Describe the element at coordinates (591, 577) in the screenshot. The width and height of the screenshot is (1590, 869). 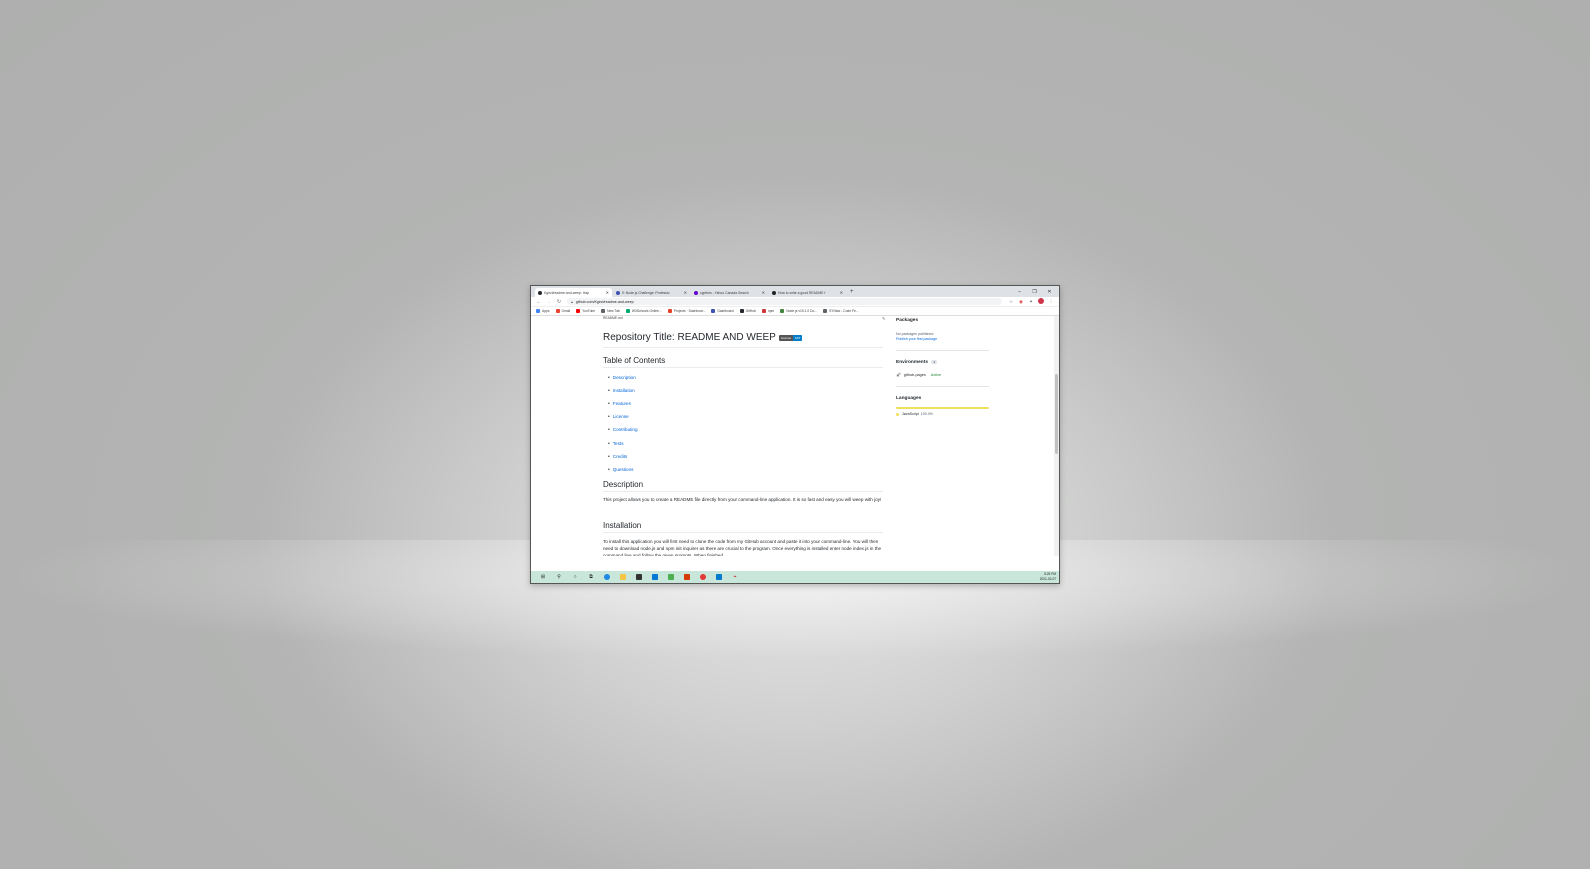
I see `task-view-icon: ⧉` at that location.